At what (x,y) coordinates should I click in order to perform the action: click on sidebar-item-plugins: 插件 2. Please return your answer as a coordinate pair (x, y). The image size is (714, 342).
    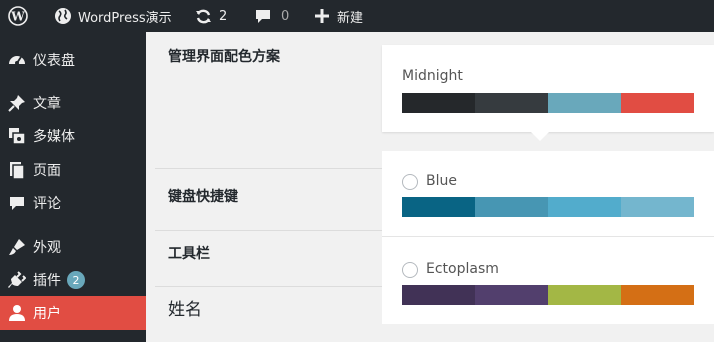
    Looking at the image, I should click on (73, 280).